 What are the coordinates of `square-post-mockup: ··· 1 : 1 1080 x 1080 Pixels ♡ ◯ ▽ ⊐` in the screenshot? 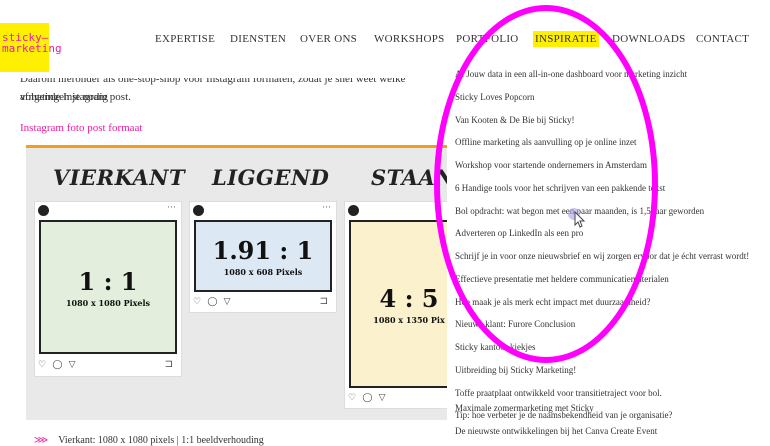 It's located at (108, 289).